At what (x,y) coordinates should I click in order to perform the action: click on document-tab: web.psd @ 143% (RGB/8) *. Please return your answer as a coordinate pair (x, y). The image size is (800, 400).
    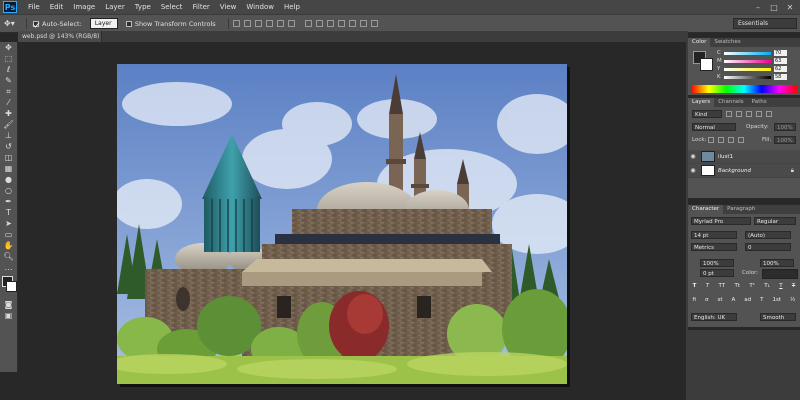
    Looking at the image, I should click on (60, 41).